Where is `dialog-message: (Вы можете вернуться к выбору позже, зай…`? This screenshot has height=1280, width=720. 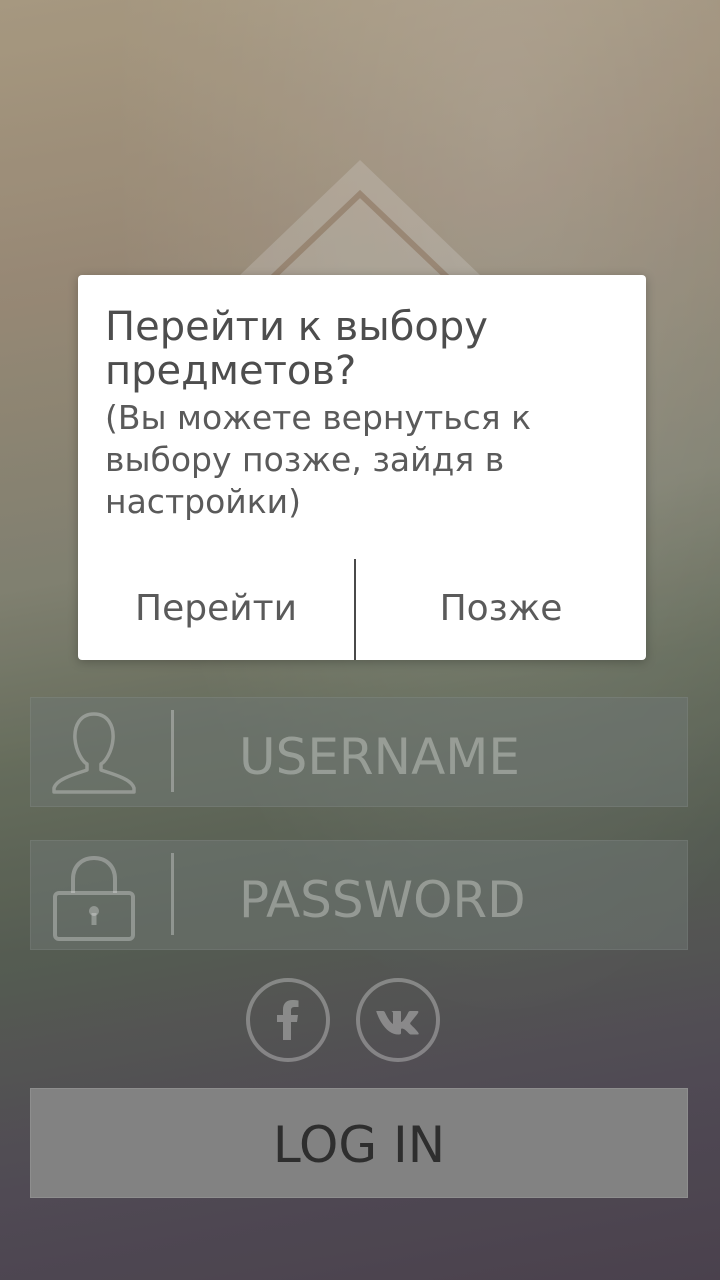
dialog-message: (Вы можете вернуться к выбору позже, зай… is located at coordinates (318, 459).